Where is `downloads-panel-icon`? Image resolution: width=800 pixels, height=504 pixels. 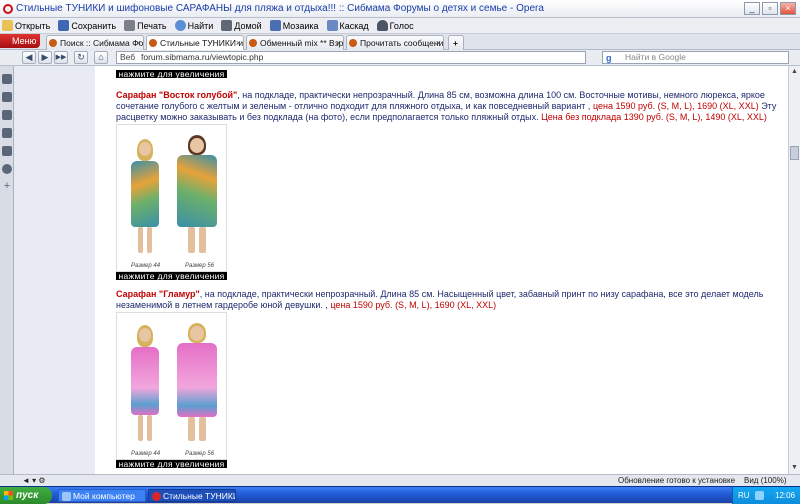 downloads-panel-icon is located at coordinates (7, 151).